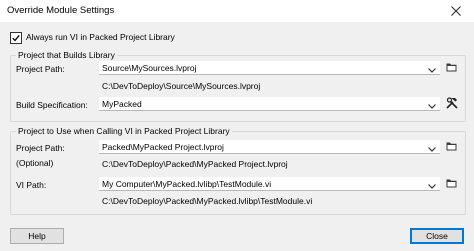 This screenshot has width=474, height=251. Describe the element at coordinates (61, 10) in the screenshot. I see `window-title: Override Module Settings` at that location.